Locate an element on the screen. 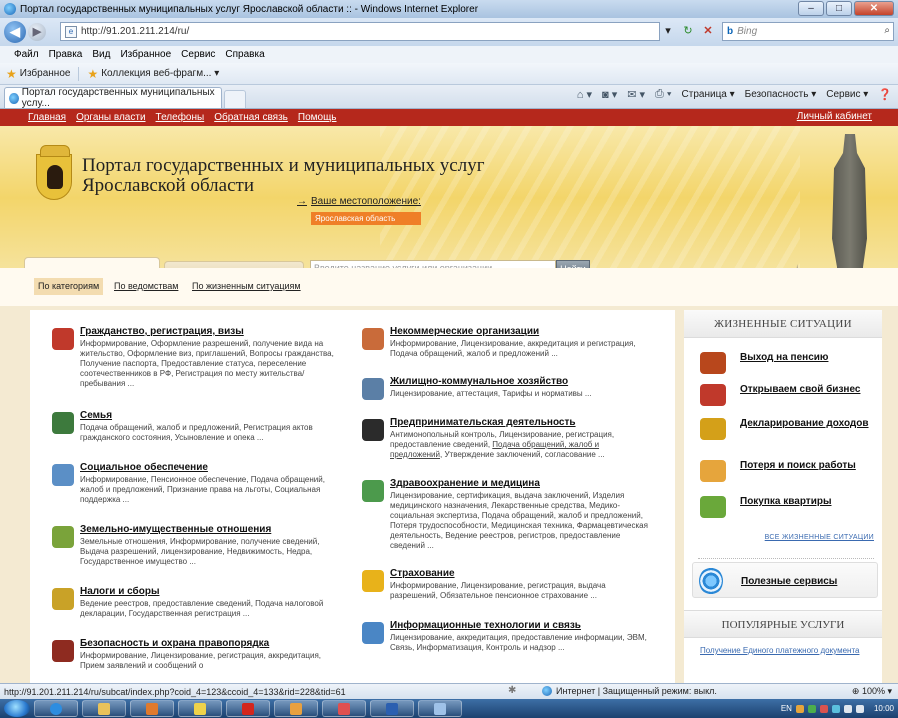  menu-edit: Правка is located at coordinates (66, 54).